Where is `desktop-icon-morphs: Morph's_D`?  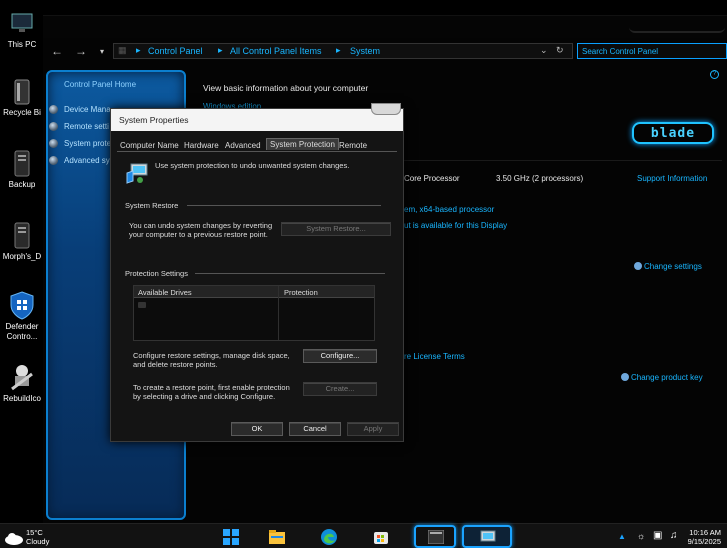
desktop-icon-morphs: Morph's_D is located at coordinates (22, 240).